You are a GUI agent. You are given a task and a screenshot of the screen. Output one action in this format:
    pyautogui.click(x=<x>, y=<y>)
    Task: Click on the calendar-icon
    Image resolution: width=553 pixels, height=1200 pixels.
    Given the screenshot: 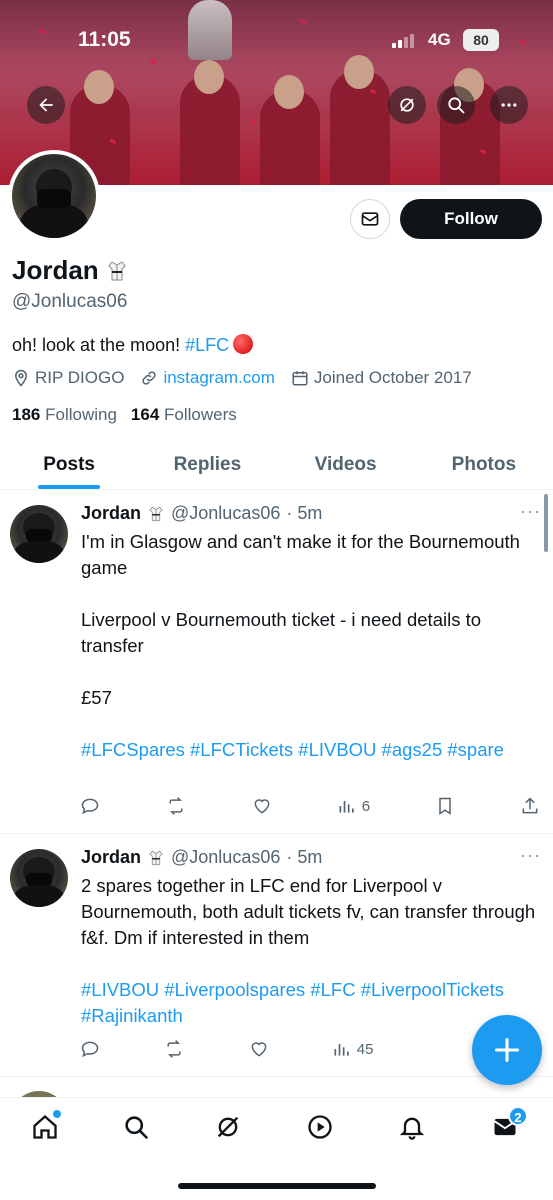 What is the action you would take?
    pyautogui.click(x=300, y=378)
    